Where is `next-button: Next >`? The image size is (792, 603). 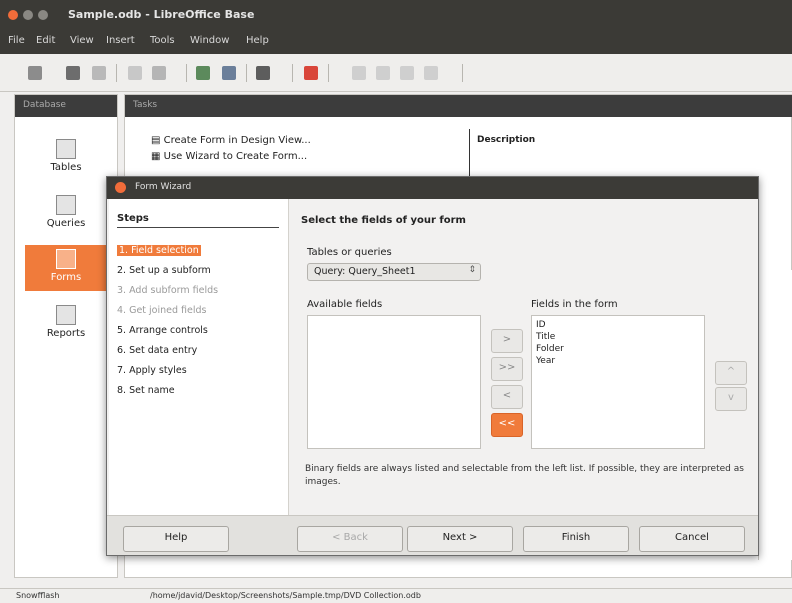 next-button: Next > is located at coordinates (460, 539).